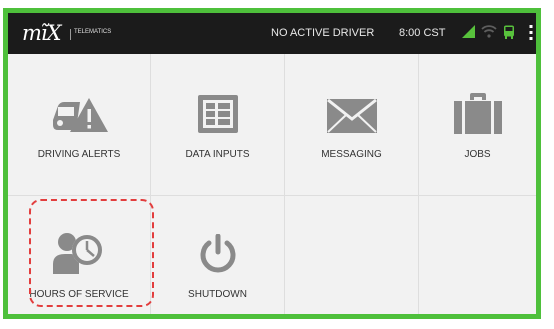 The image size is (554, 329). Describe the element at coordinates (79, 294) in the screenshot. I see `tile-label: HOURS OF SERVICE` at that location.